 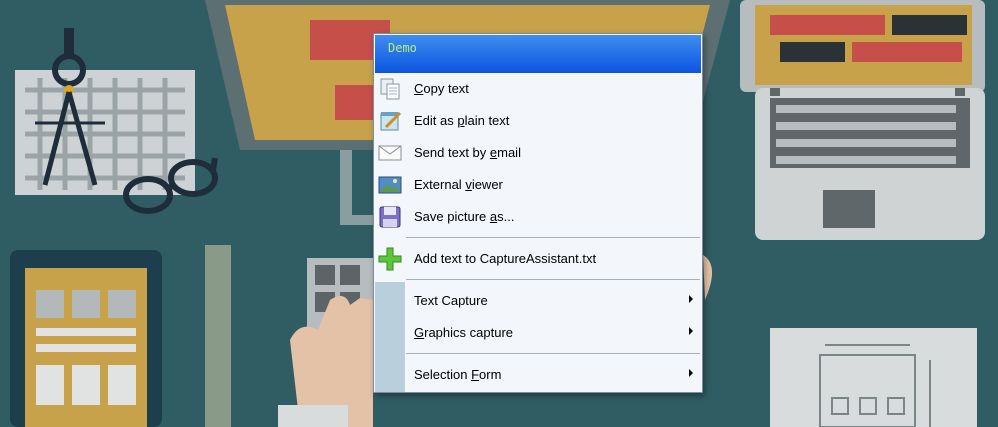 I want to click on floppy-disk-icon, so click(x=390, y=217).